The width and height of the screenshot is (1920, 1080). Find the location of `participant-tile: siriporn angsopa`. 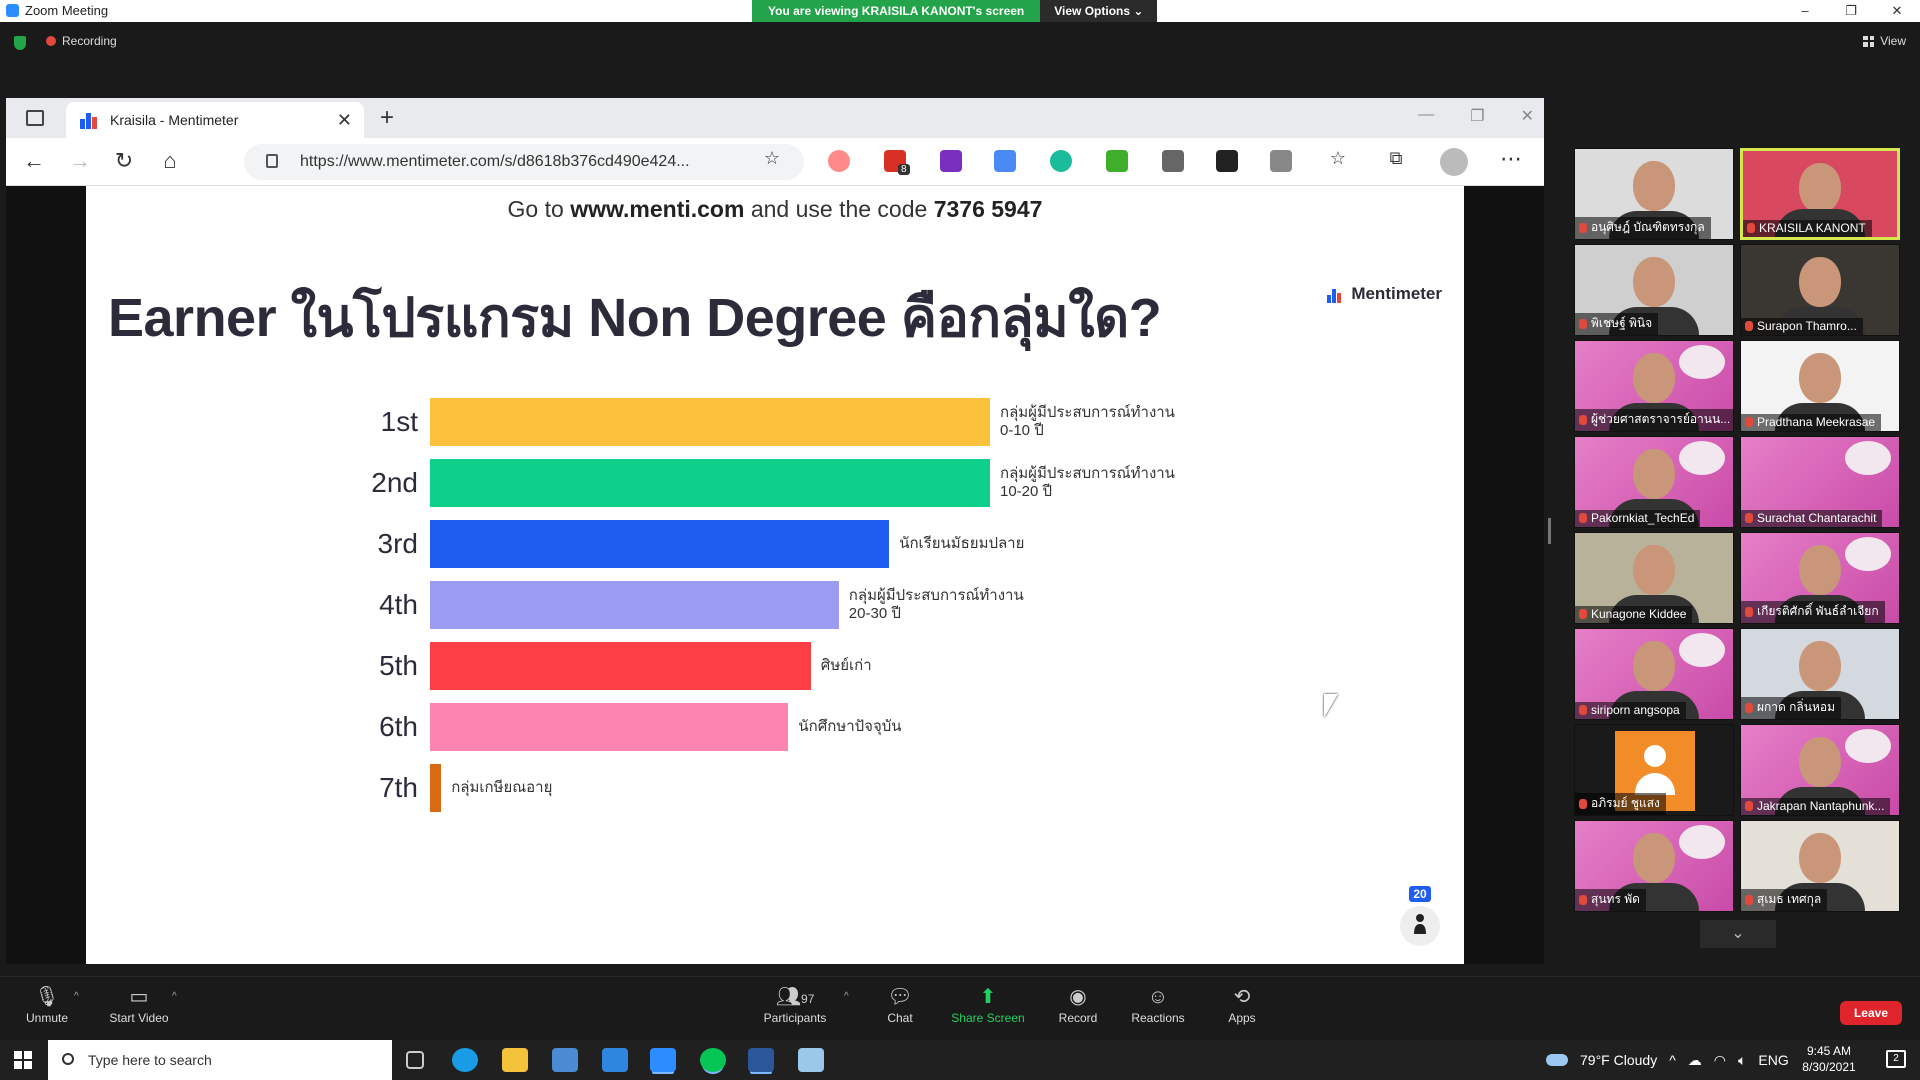

participant-tile: siriporn angsopa is located at coordinates (1654, 674).